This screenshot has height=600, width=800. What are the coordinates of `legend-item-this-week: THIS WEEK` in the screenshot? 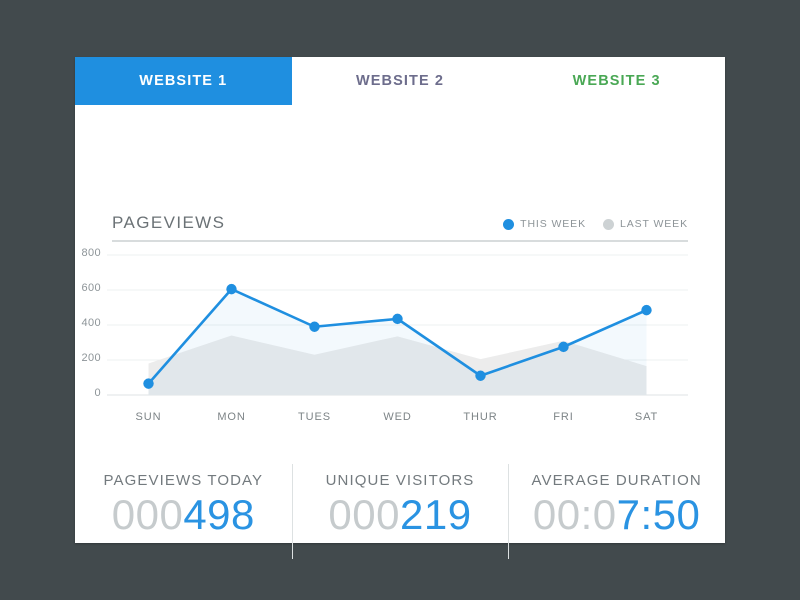 It's located at (544, 224).